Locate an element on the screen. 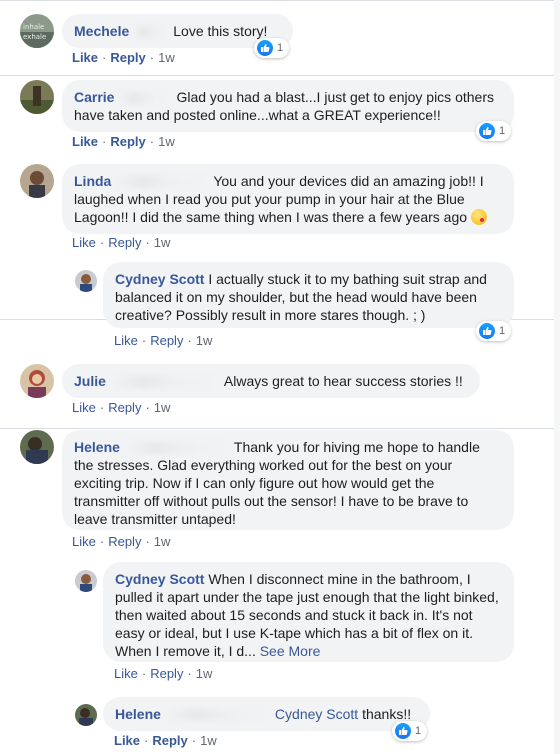  comment-bubble: Helene Cydney Scott thanks!! is located at coordinates (266, 714).